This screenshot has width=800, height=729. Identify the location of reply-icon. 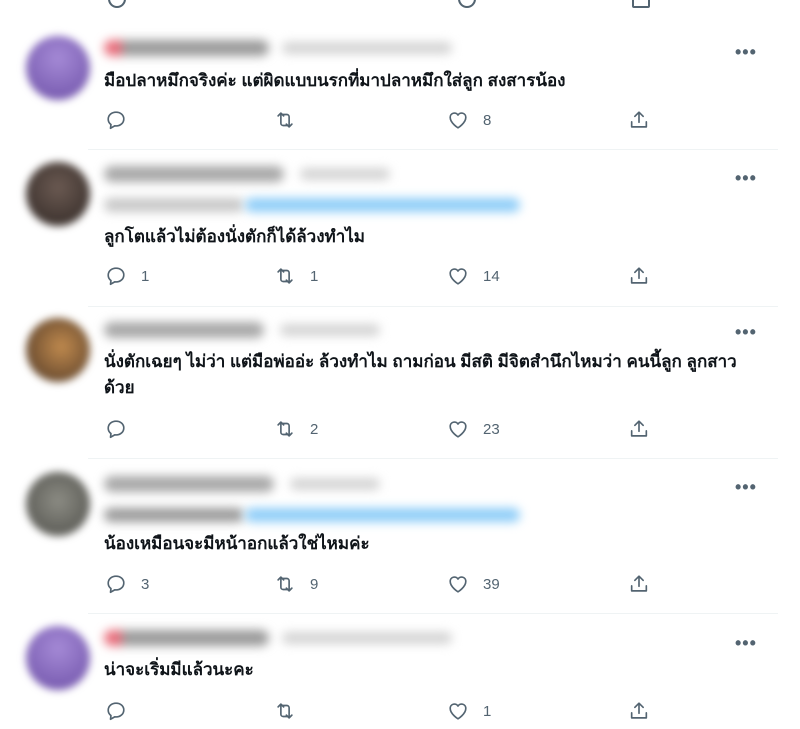
(116, 711).